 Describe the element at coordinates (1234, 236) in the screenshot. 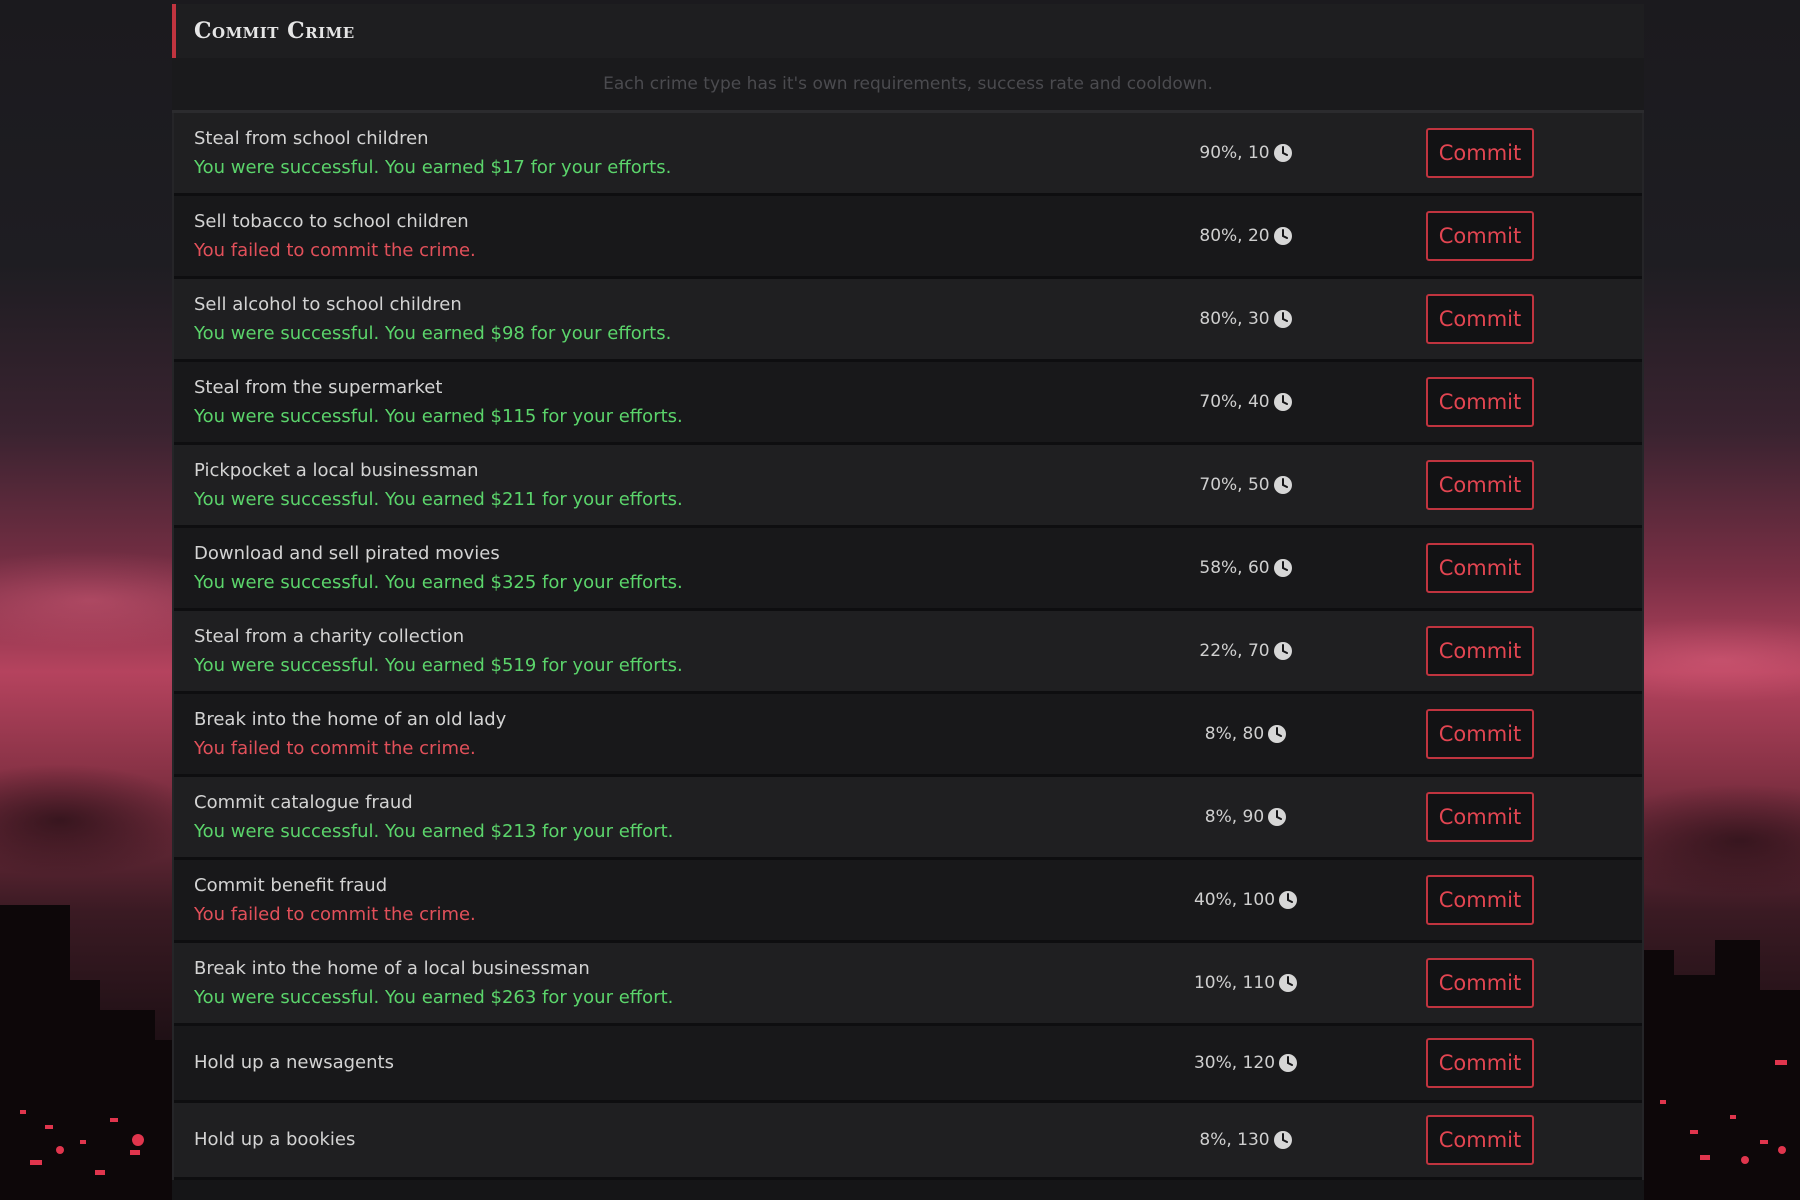

I see `success-rate-cooldown: 80%, 20` at that location.